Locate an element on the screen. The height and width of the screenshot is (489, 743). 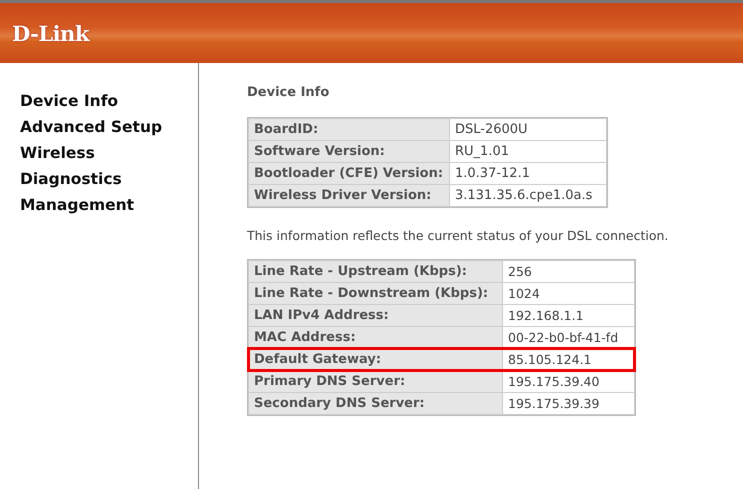
logo: D-Link is located at coordinates (50, 33).